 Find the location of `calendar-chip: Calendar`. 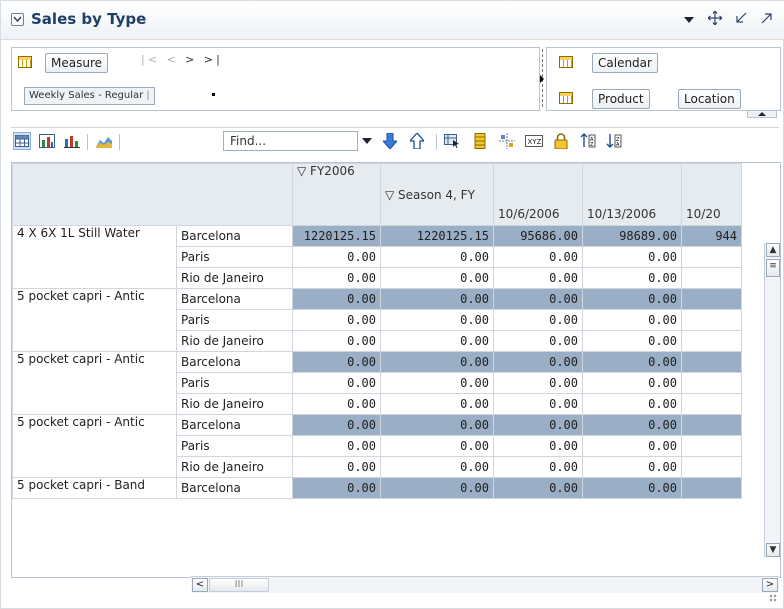

calendar-chip: Calendar is located at coordinates (625, 63).